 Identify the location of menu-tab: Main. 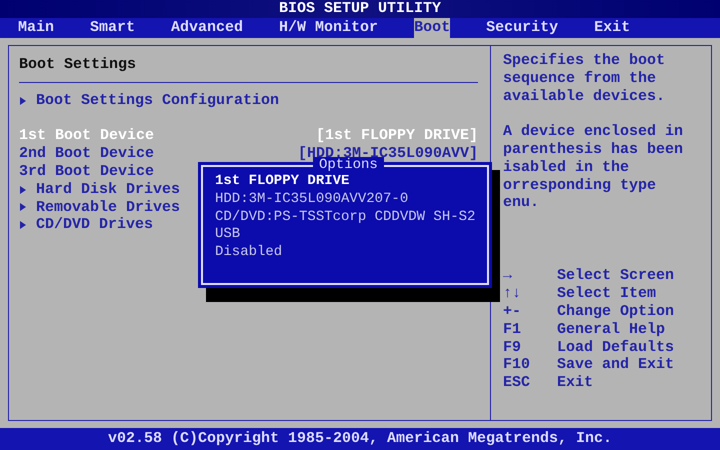
(36, 28).